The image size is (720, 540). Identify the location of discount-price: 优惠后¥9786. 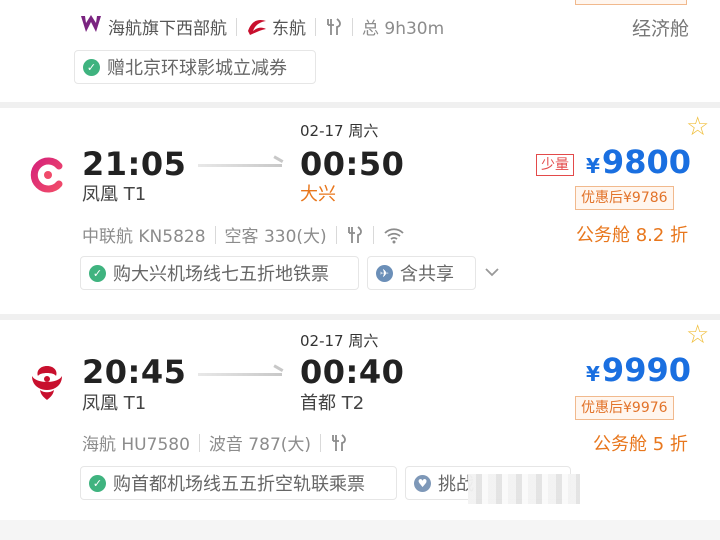
(624, 198).